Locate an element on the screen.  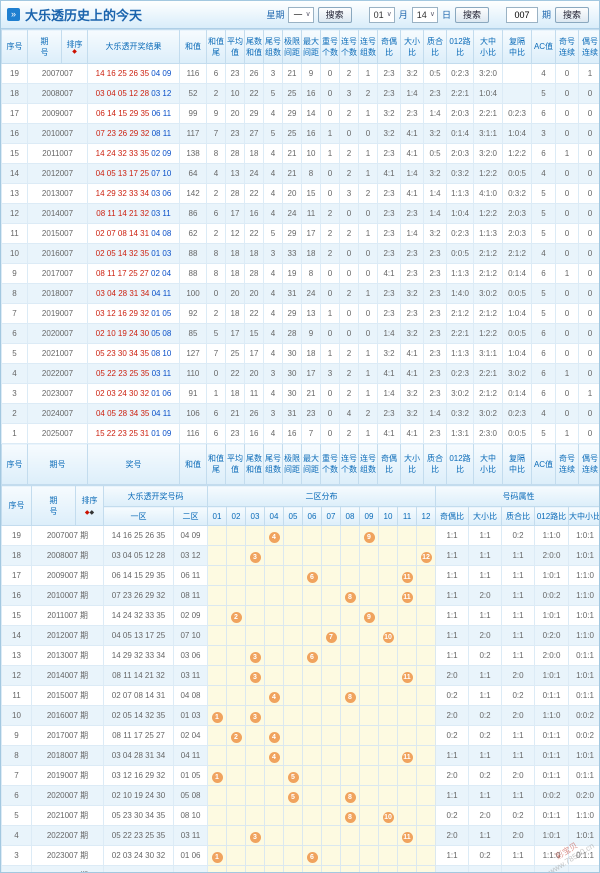
stat-cell: 4:1 is located at coordinates (412, 433).